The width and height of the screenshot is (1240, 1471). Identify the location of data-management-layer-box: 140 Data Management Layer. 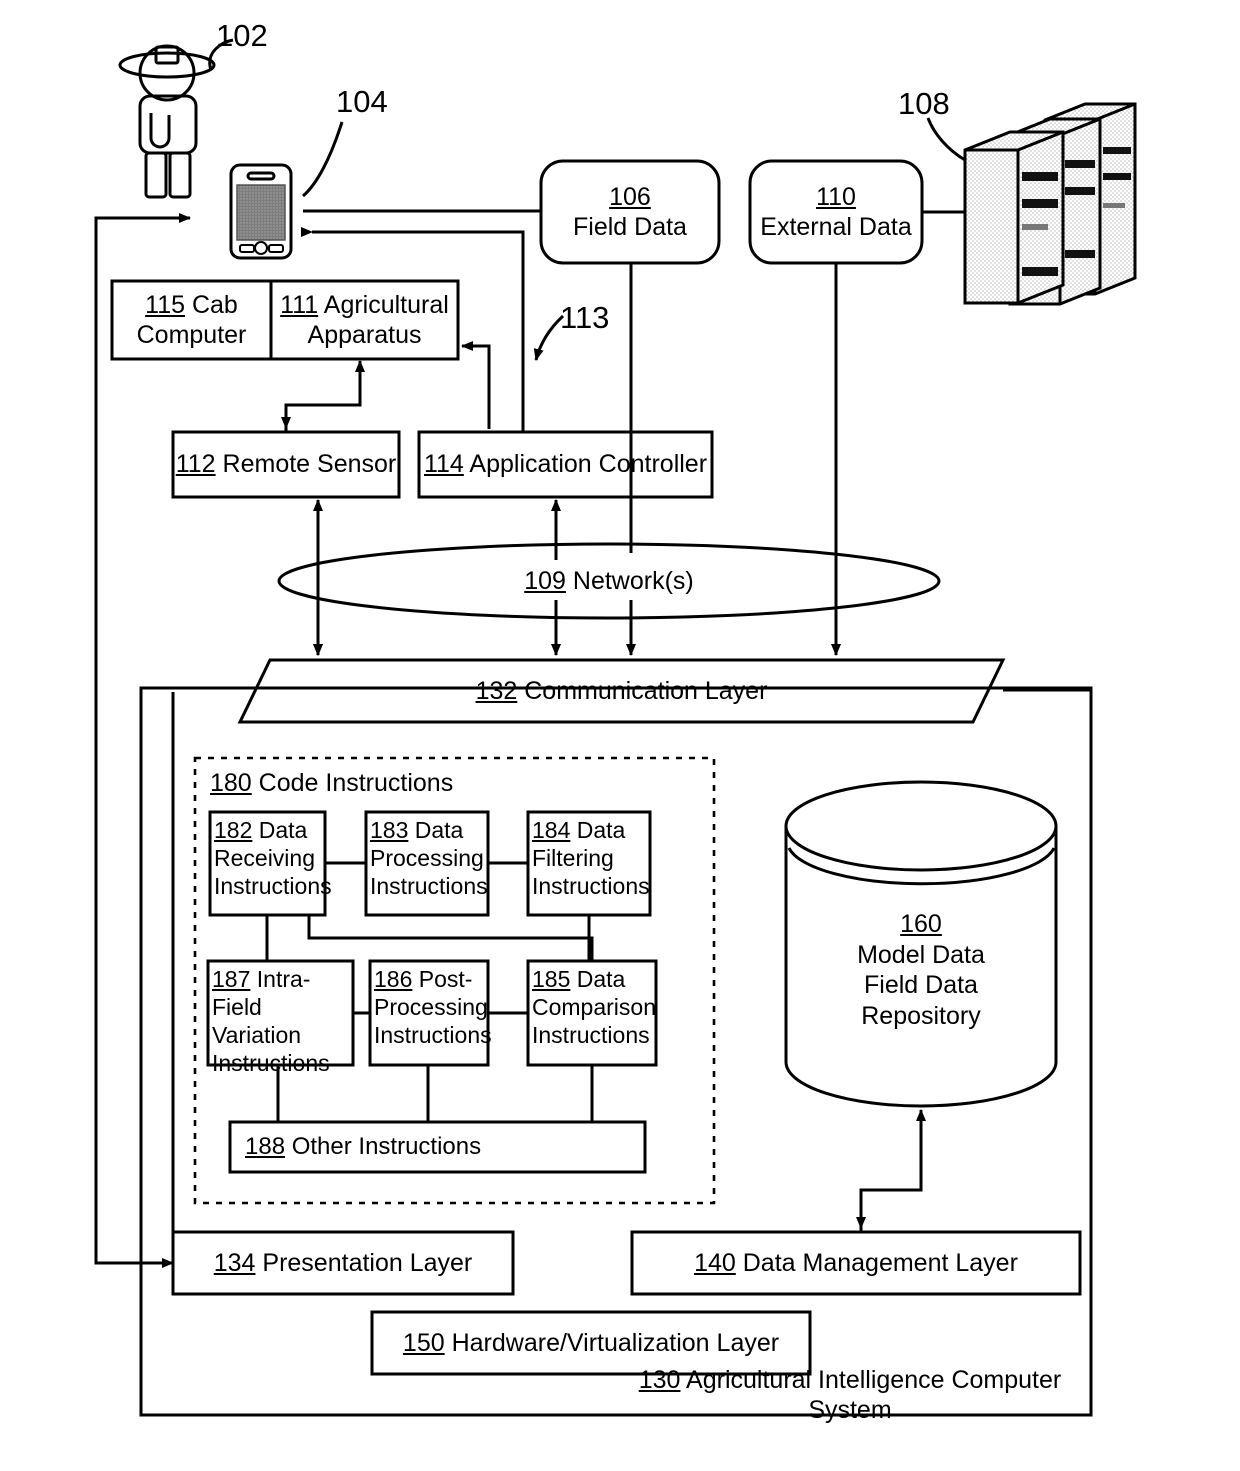
(856, 1263).